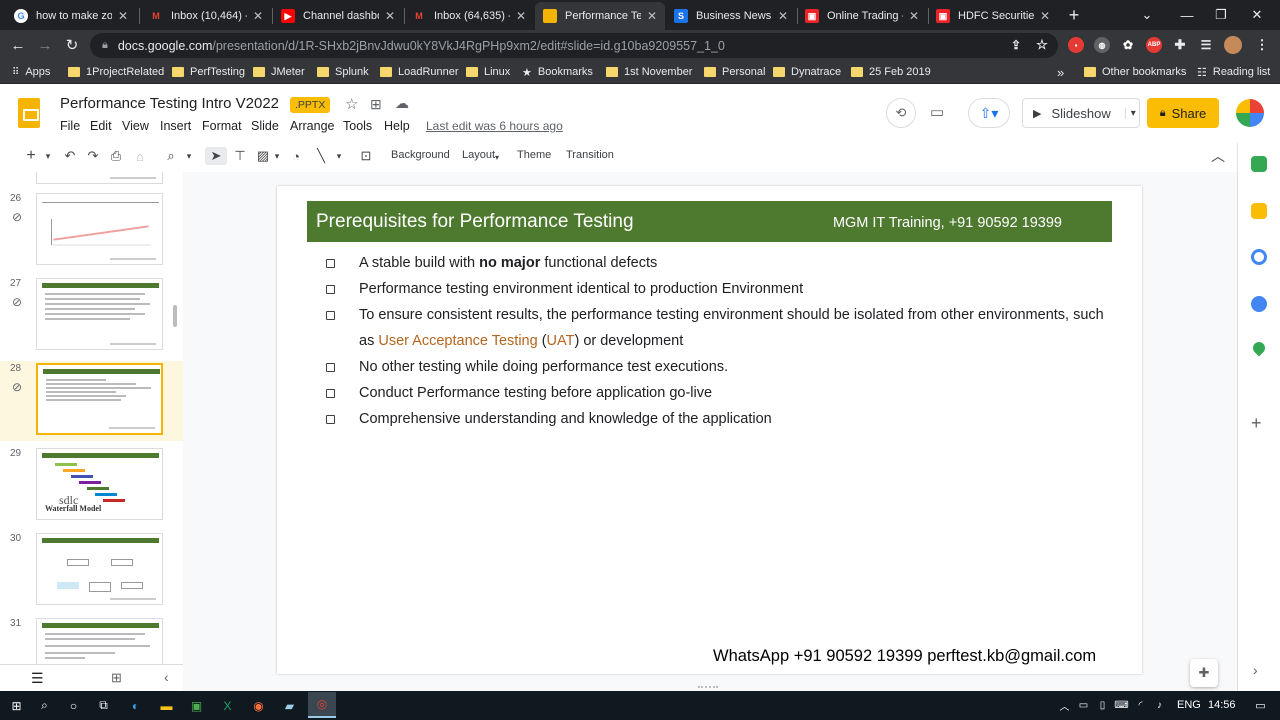  Describe the element at coordinates (600, 16) in the screenshot. I see `browser-tab-active: Performance Testi ✕` at that location.